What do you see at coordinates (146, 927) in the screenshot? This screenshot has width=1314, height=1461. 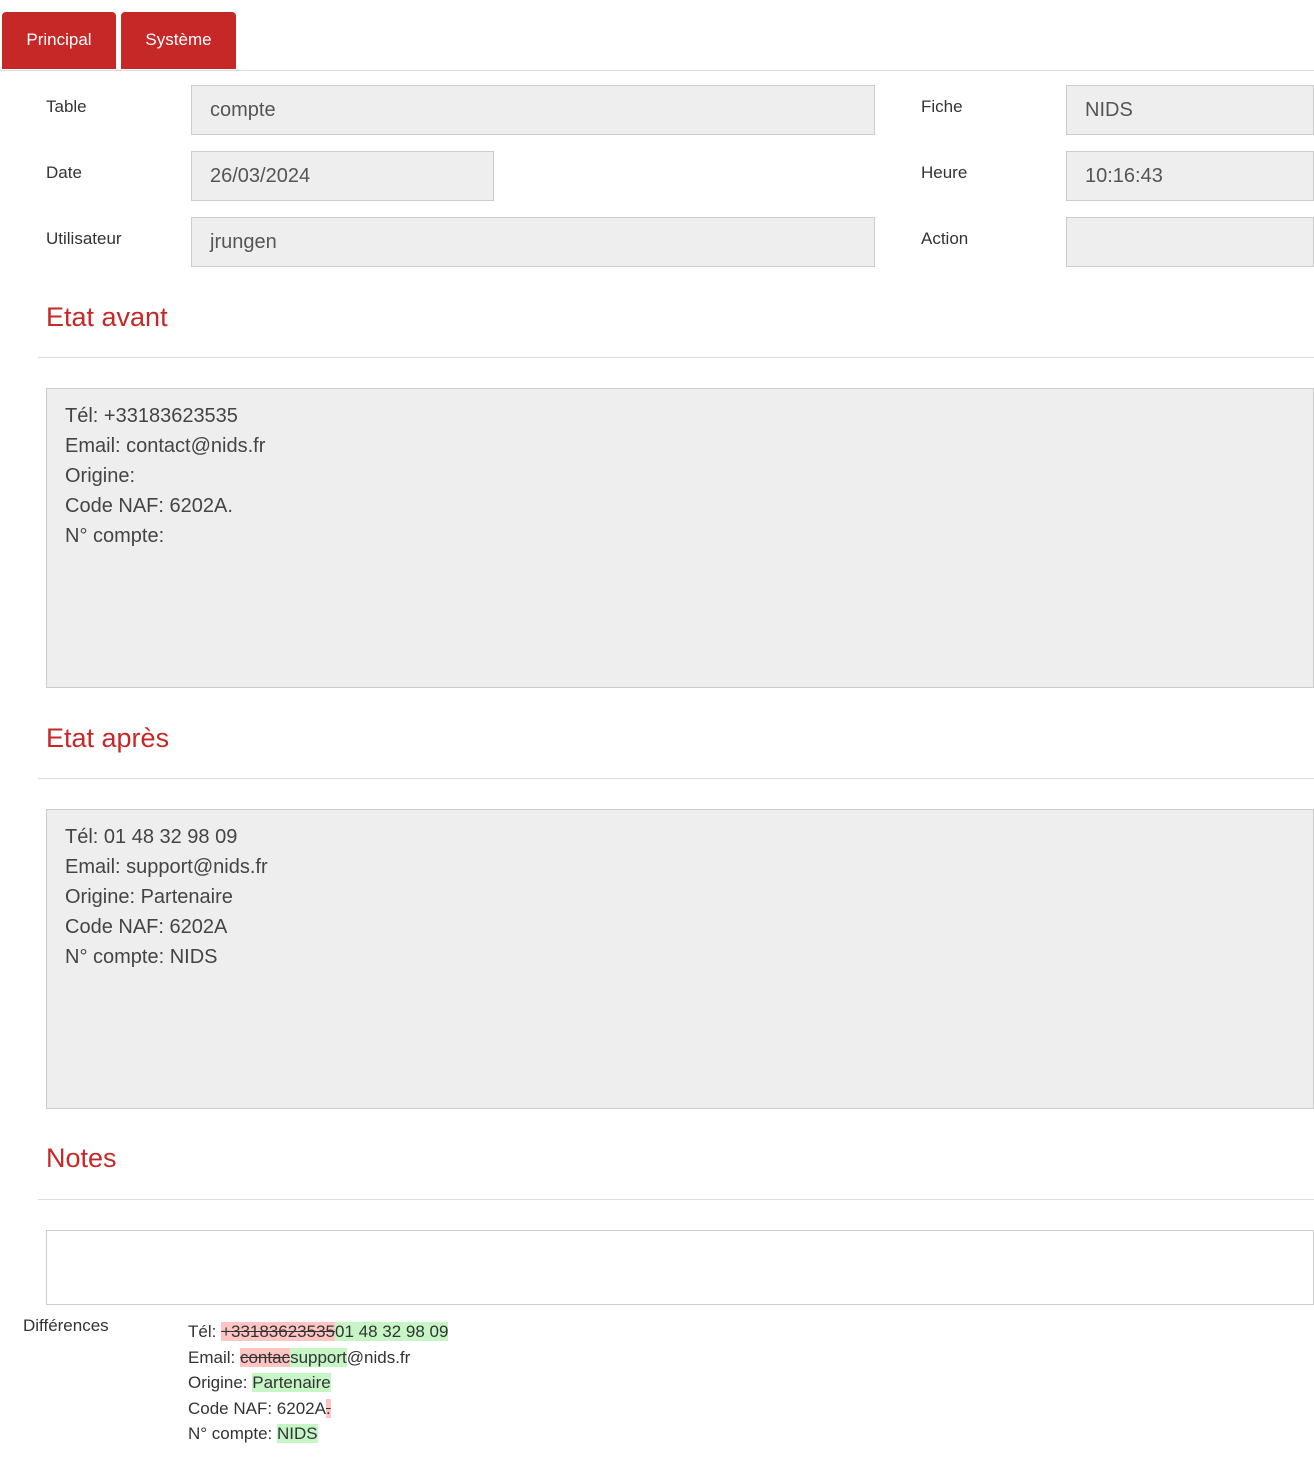 I see `state-line: Code NAF: 6202A` at bounding box center [146, 927].